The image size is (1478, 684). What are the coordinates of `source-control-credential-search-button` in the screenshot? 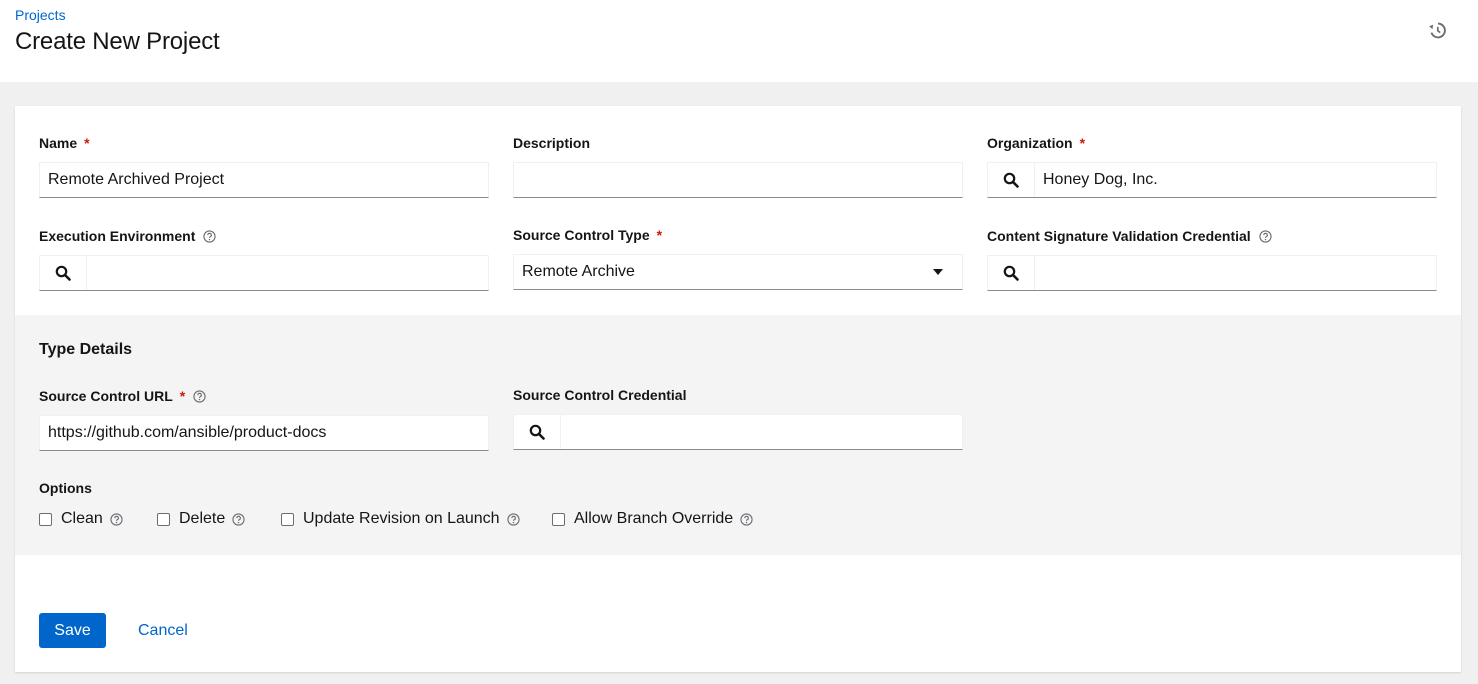 It's located at (537, 432).